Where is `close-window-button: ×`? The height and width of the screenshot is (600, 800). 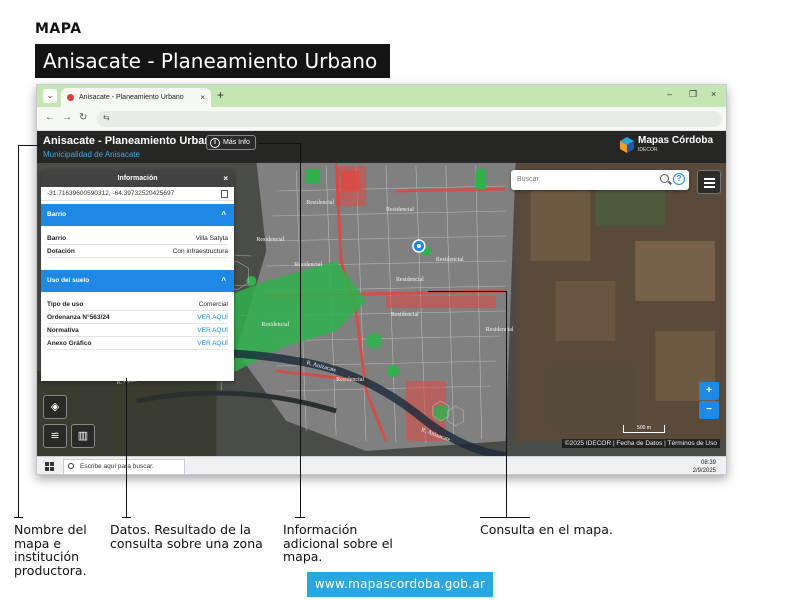 close-window-button: × is located at coordinates (713, 94).